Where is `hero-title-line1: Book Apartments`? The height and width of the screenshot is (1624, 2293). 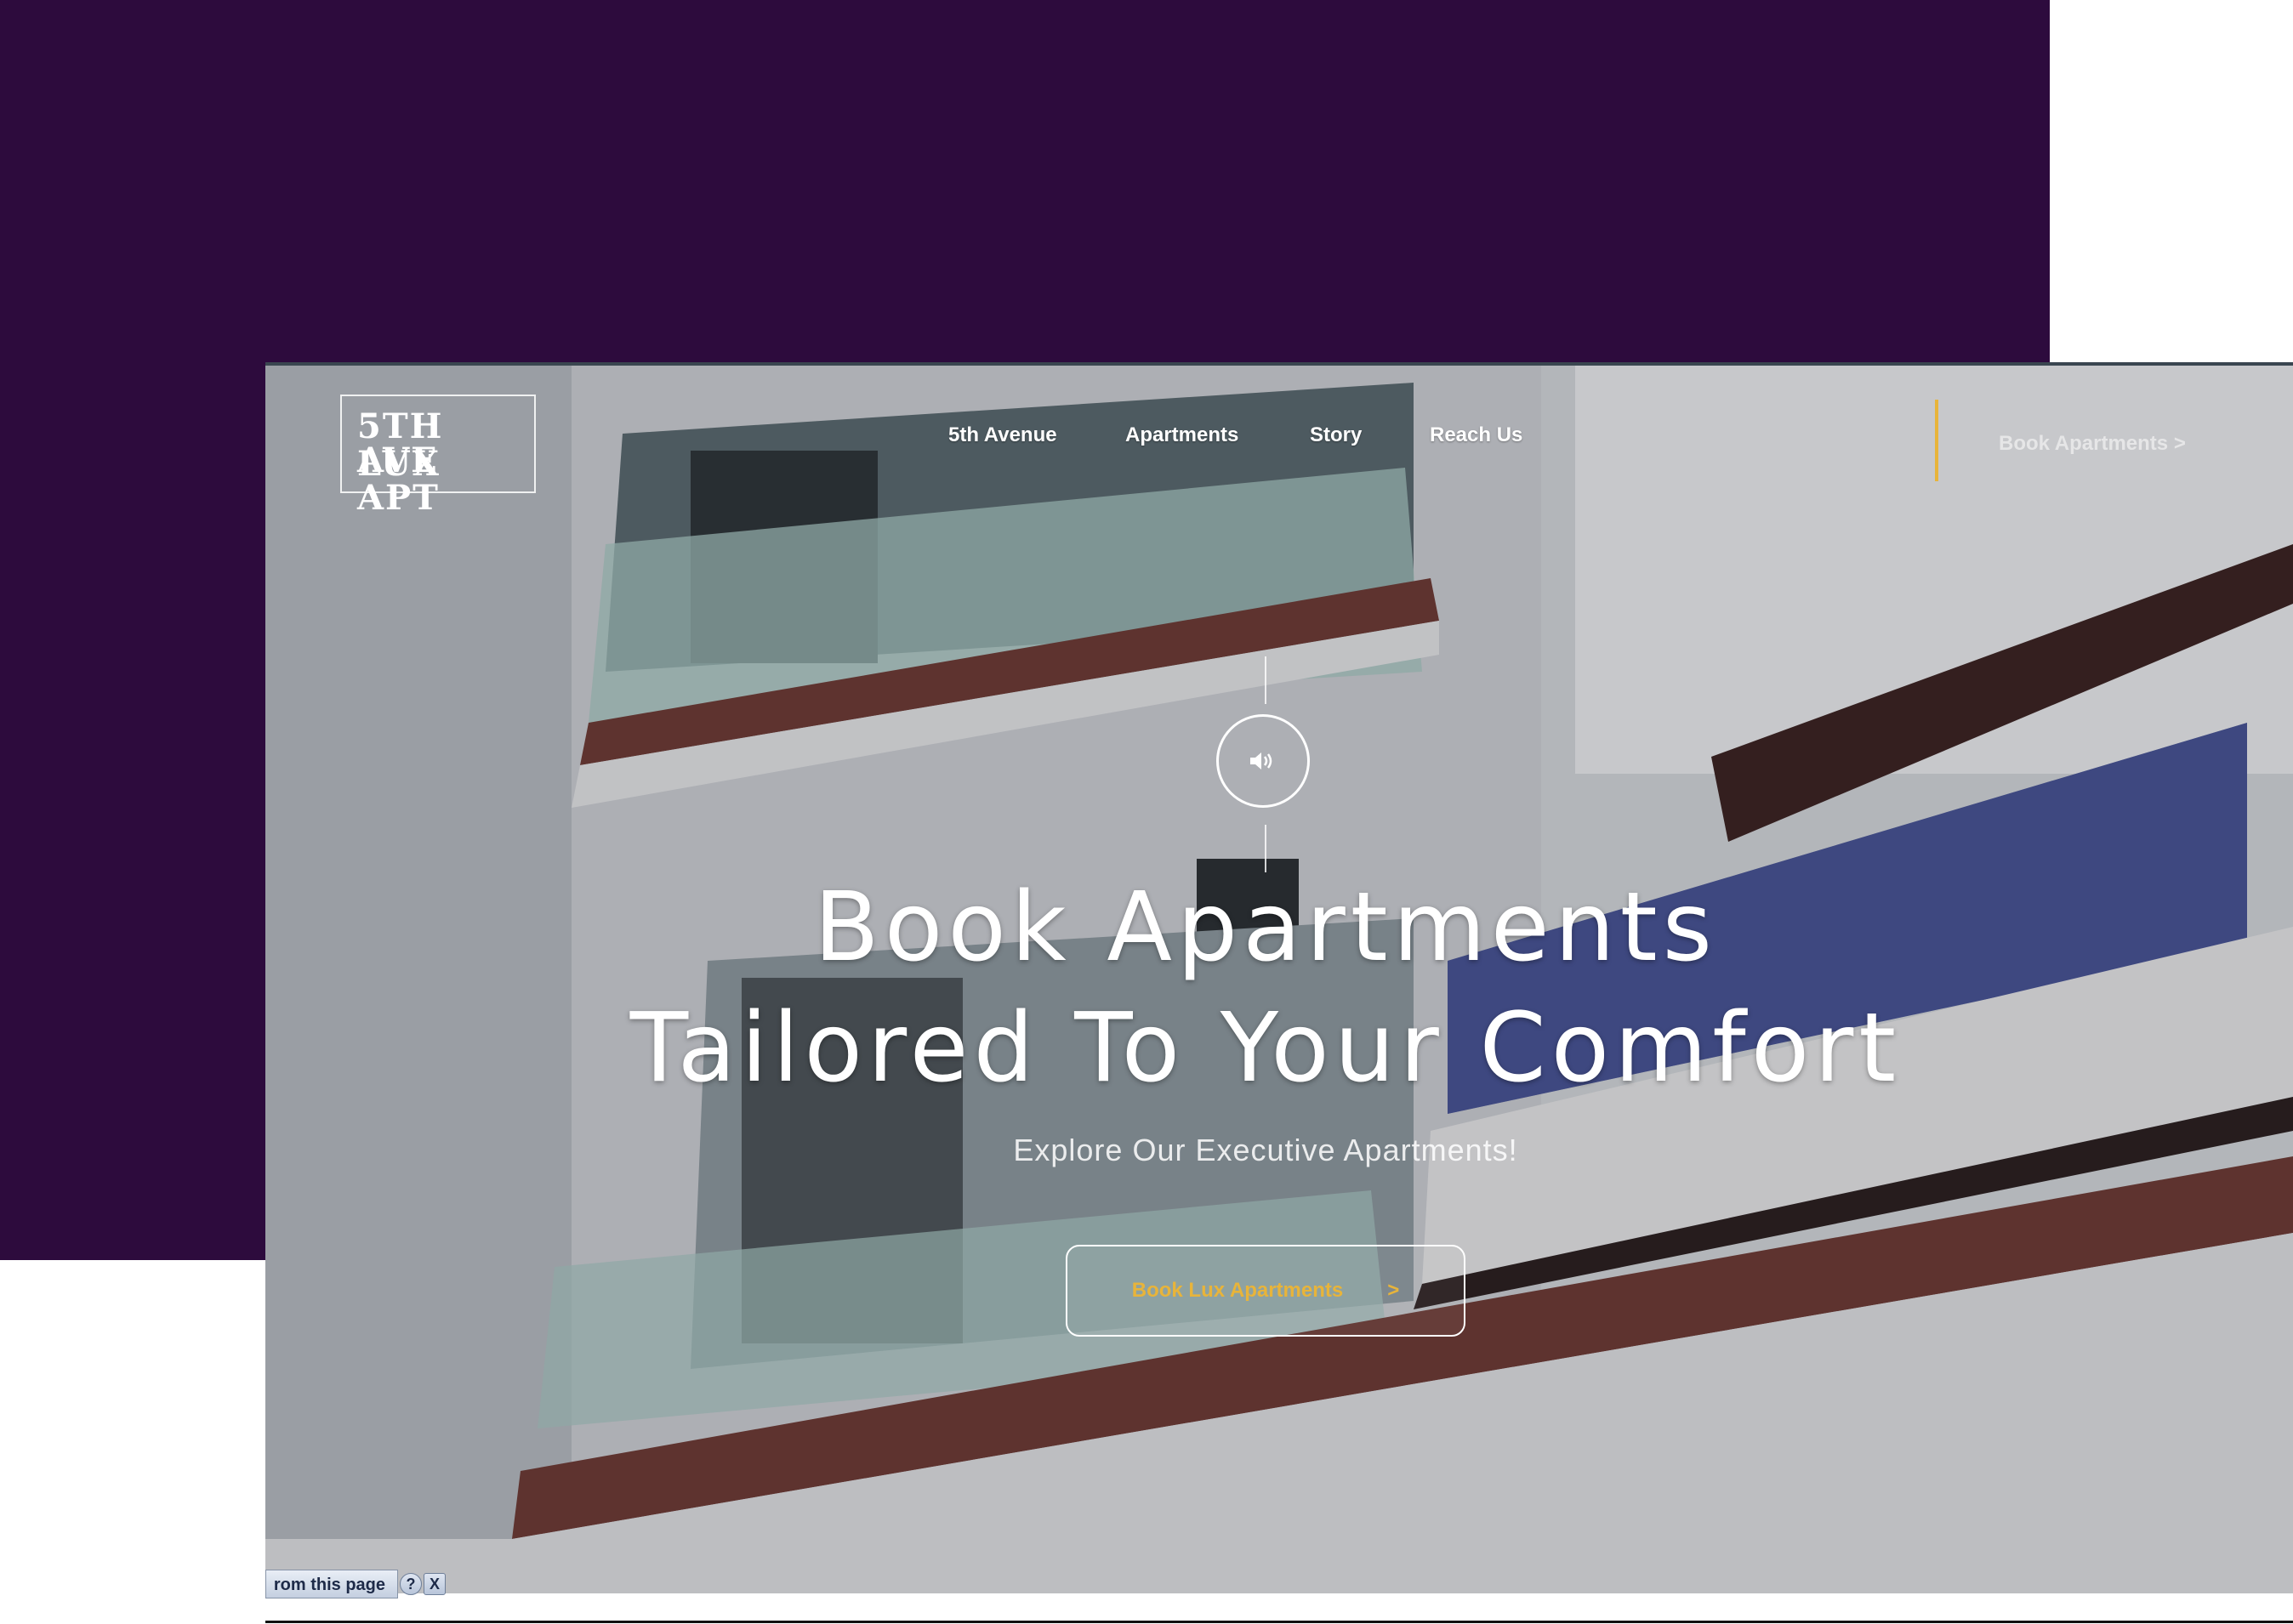 hero-title-line1: Book Apartments is located at coordinates (1265, 927).